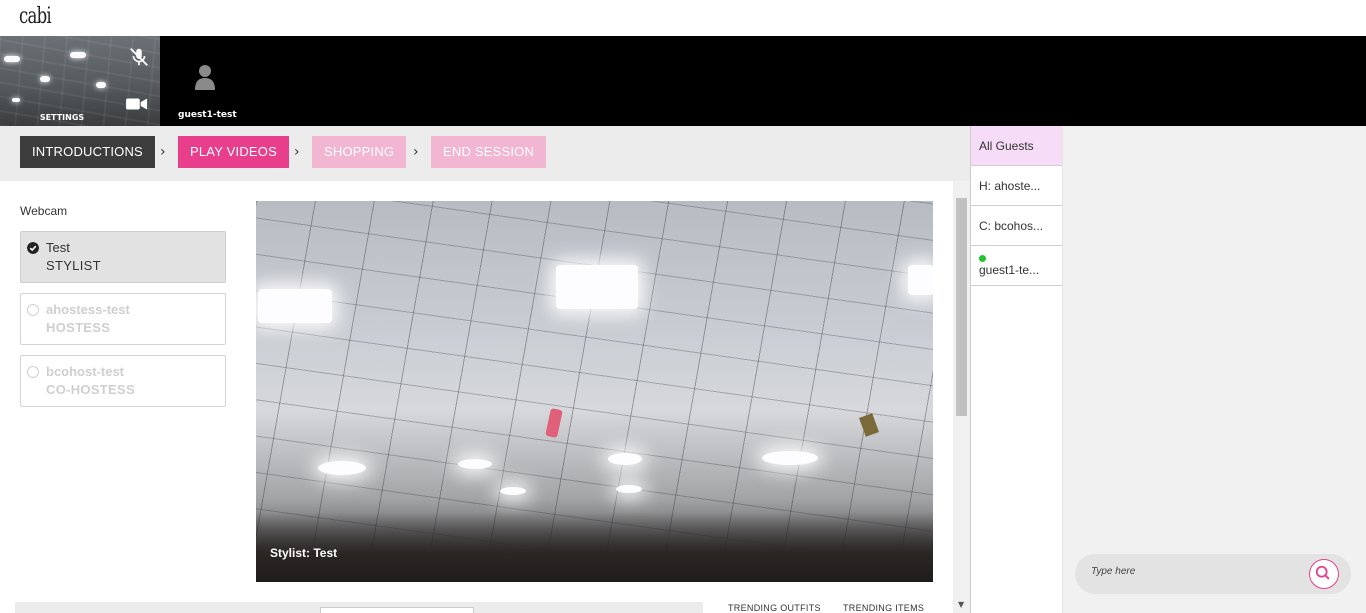 This screenshot has height=613, width=1366. Describe the element at coordinates (137, 104) in the screenshot. I see `camera-icon` at that location.